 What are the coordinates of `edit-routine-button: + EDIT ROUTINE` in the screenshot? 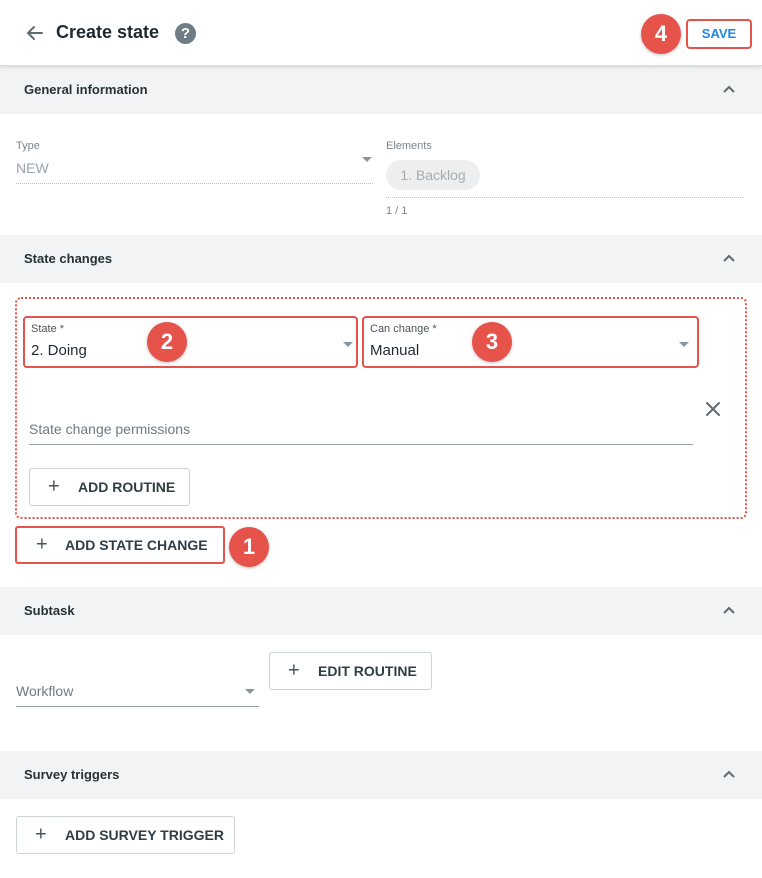 It's located at (350, 671).